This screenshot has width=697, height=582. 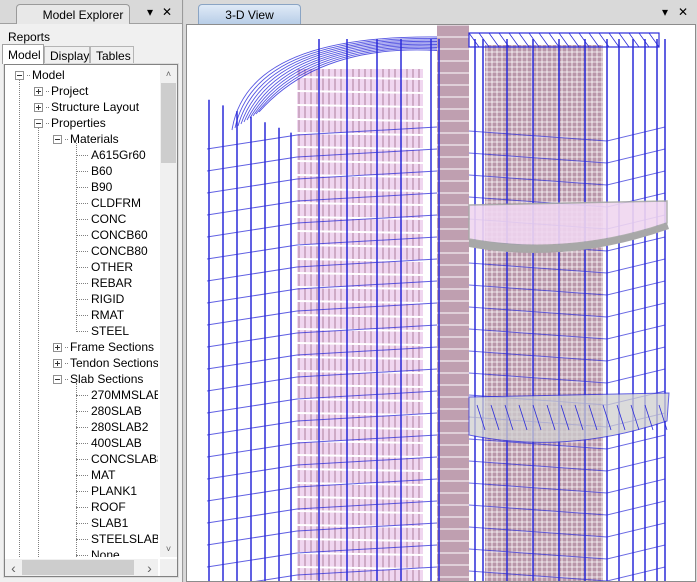 What do you see at coordinates (112, 251) in the screenshot?
I see `material-item: CONCB80` at bounding box center [112, 251].